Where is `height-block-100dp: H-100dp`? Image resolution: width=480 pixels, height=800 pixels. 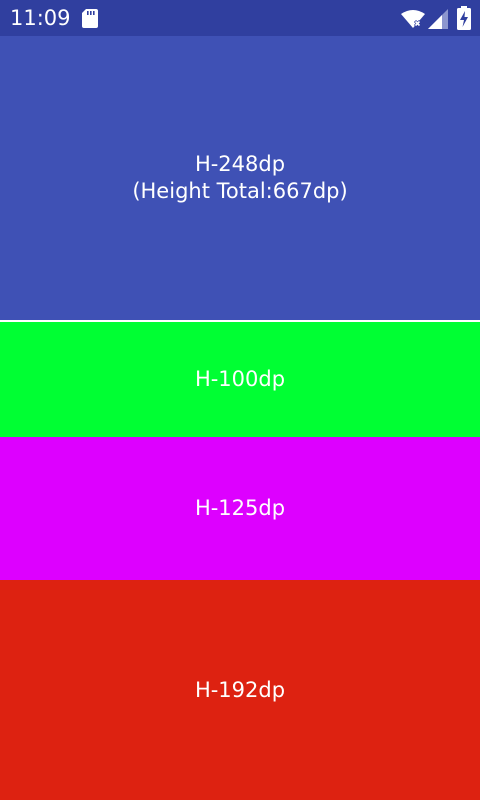 height-block-100dp: H-100dp is located at coordinates (240, 379).